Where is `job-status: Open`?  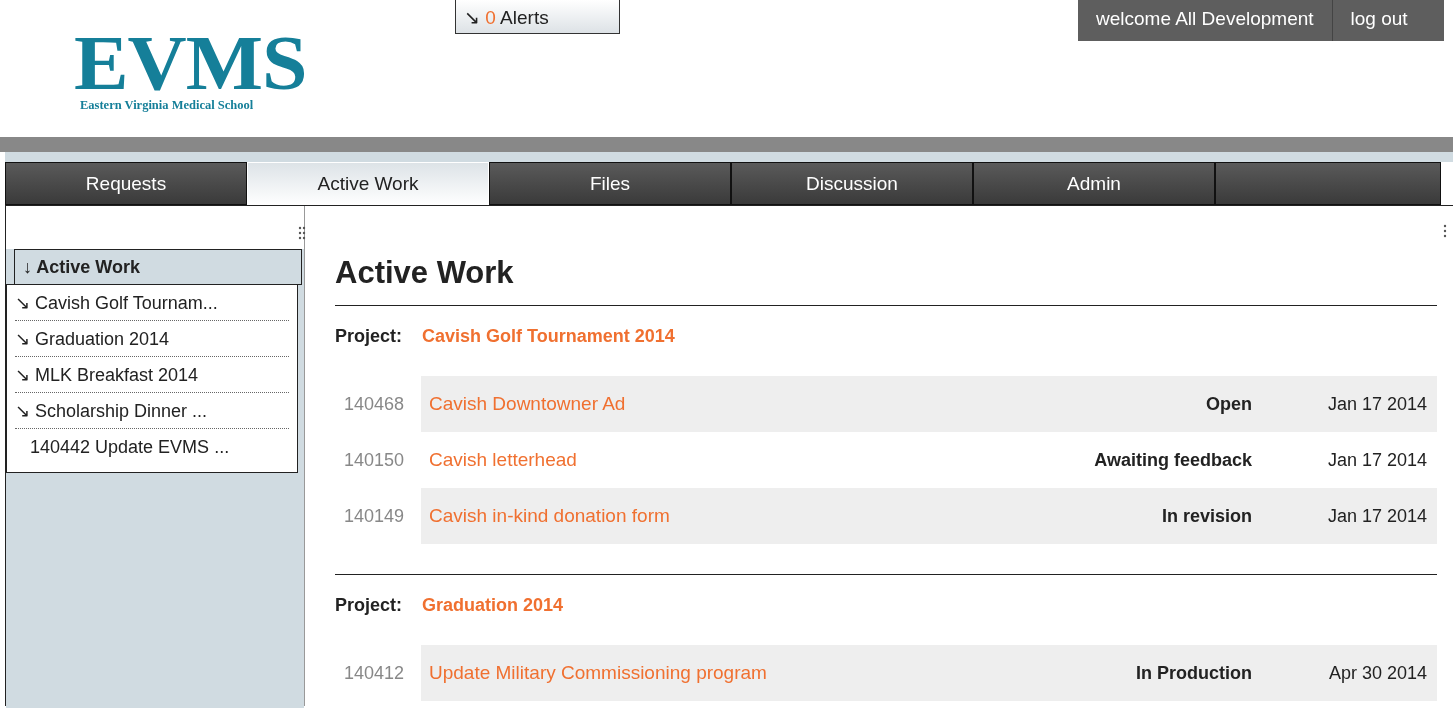 job-status: Open is located at coordinates (1229, 404).